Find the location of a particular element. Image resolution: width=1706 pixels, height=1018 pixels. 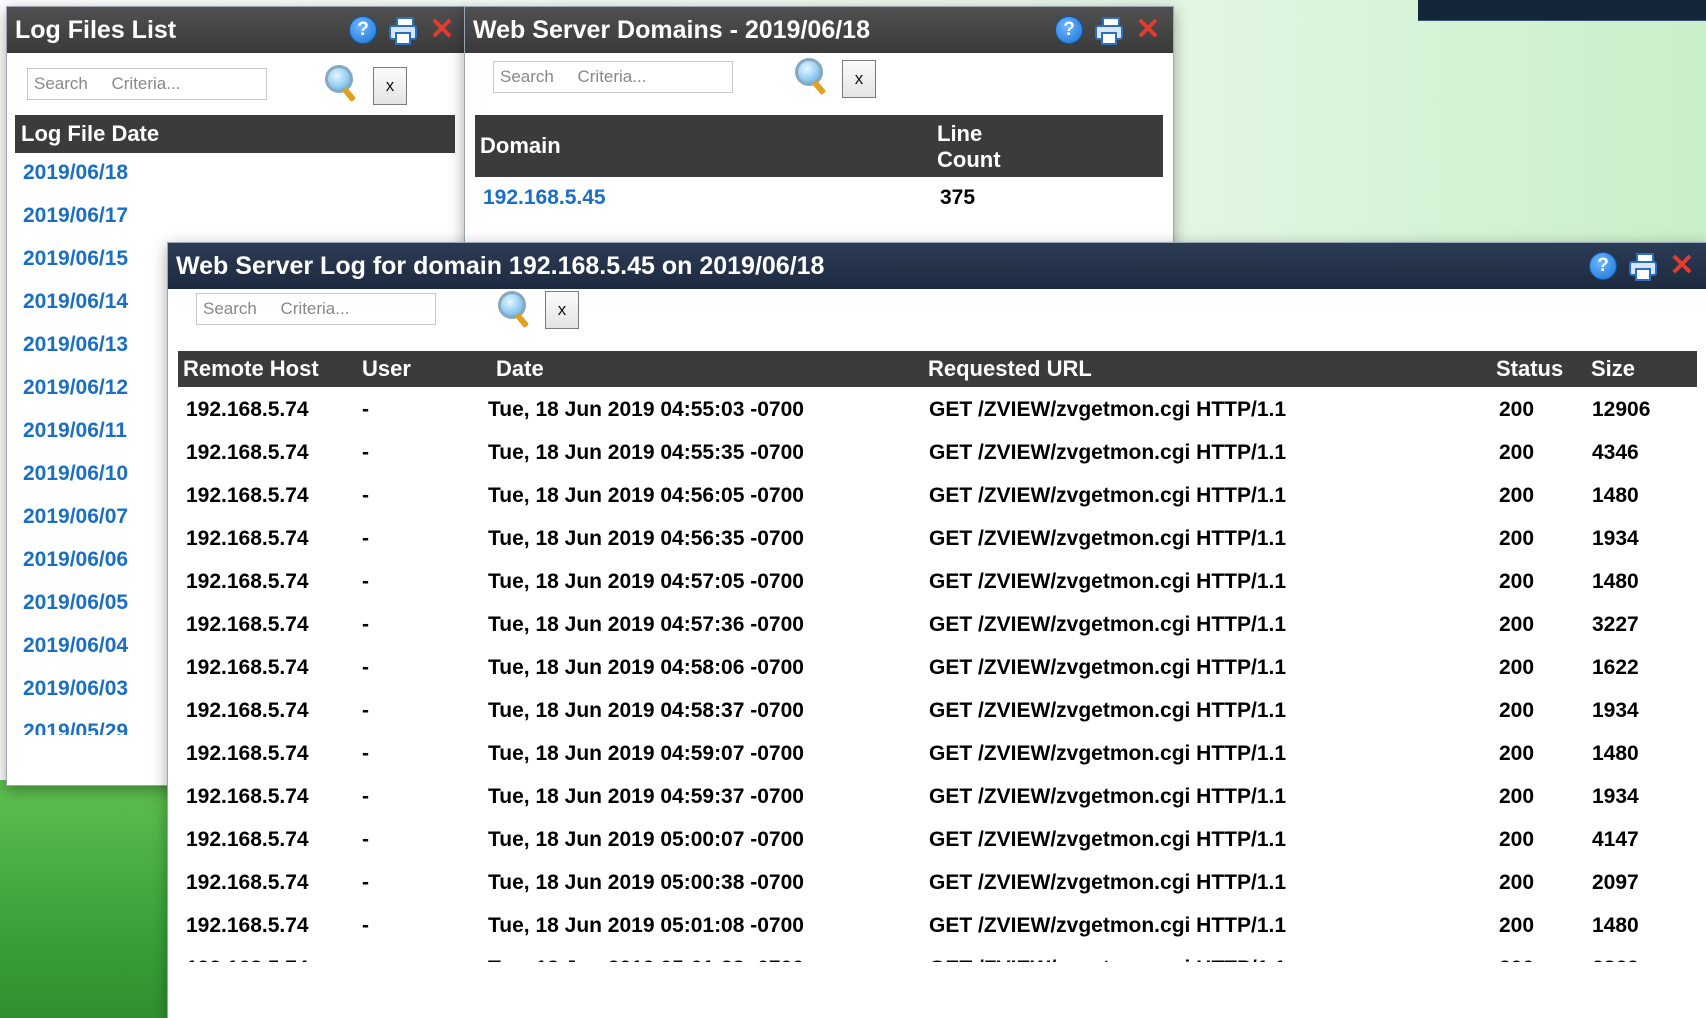

domain-link: 192.168.5.45 is located at coordinates (544, 198).